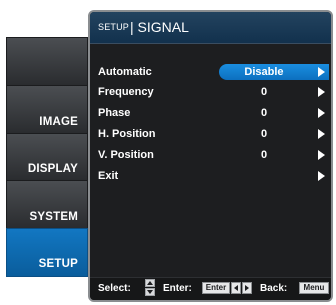  Describe the element at coordinates (216, 288) in the screenshot. I see `enter-key: Enter` at that location.